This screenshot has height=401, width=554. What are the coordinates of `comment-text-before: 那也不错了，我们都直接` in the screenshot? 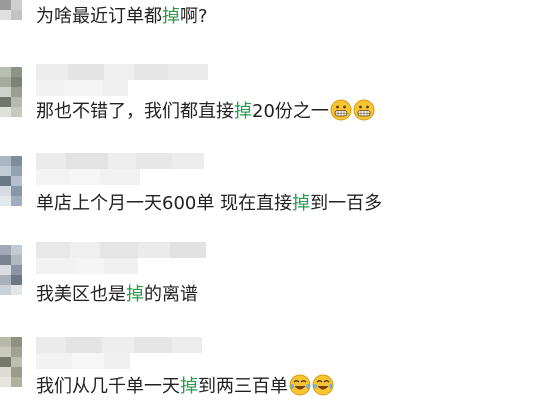 It's located at (135, 111).